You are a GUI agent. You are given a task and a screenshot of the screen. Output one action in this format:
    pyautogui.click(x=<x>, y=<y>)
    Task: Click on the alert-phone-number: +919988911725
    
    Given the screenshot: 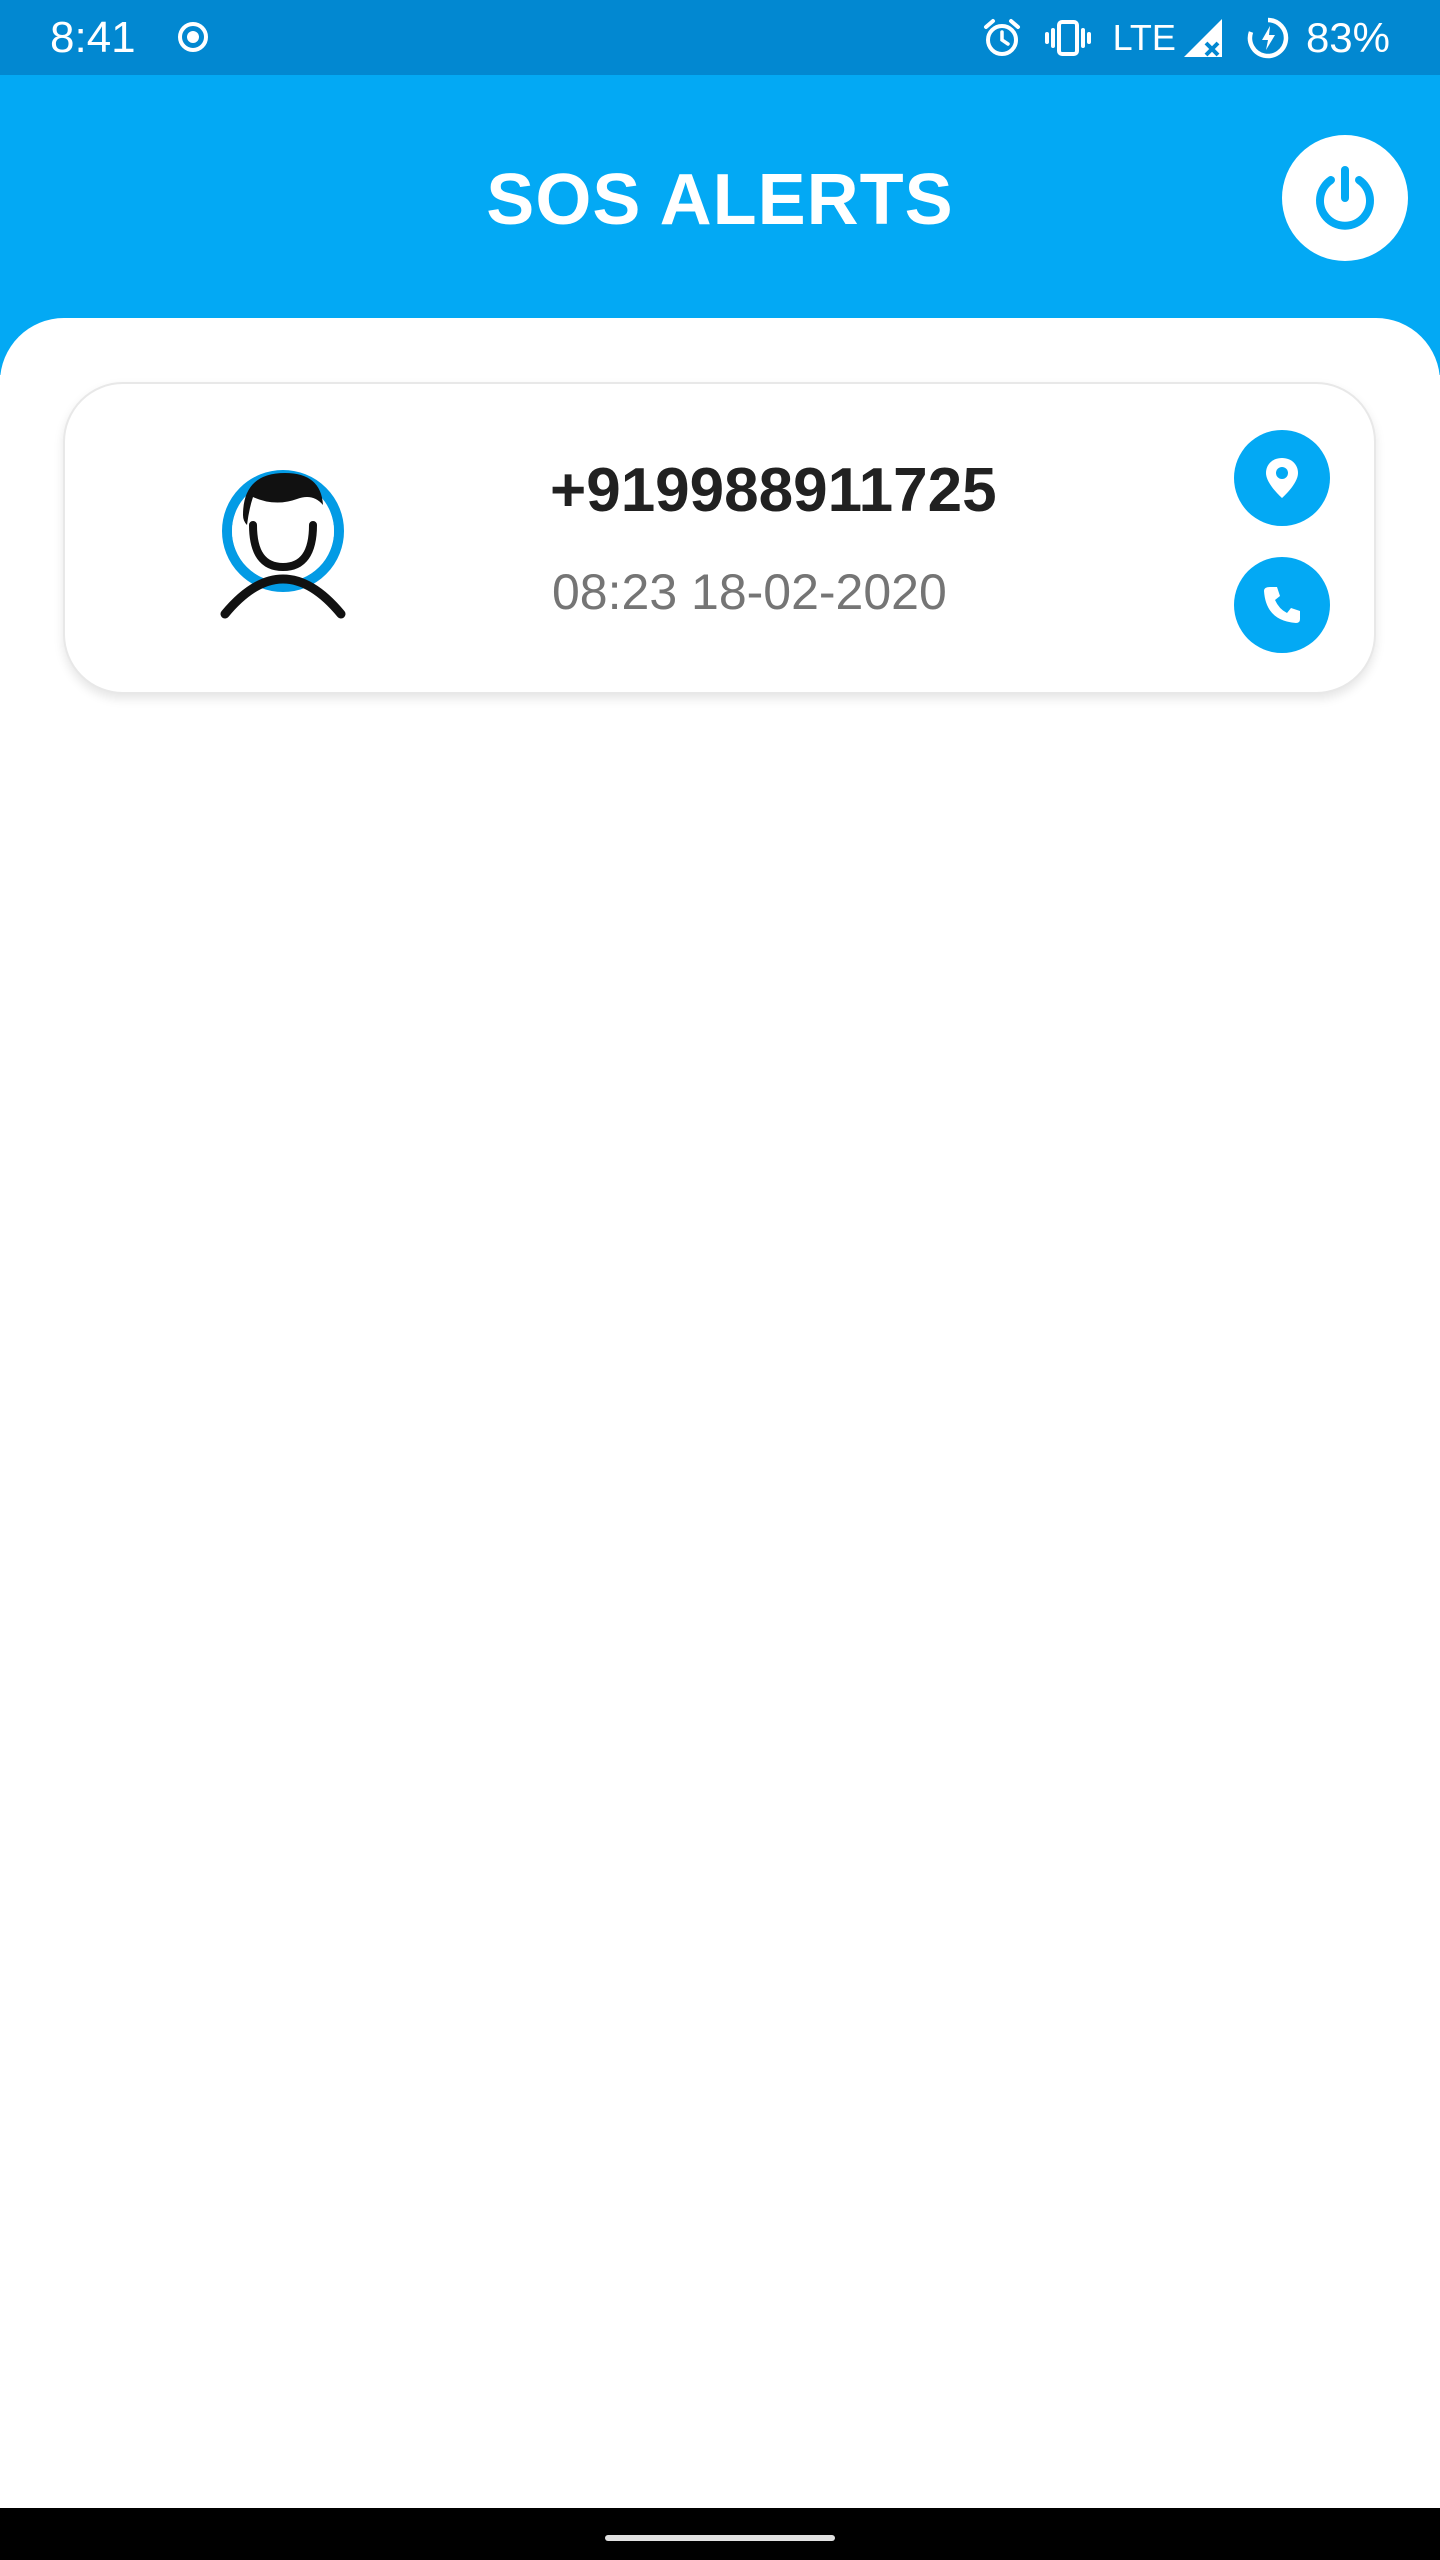 What is the action you would take?
    pyautogui.click(x=773, y=490)
    